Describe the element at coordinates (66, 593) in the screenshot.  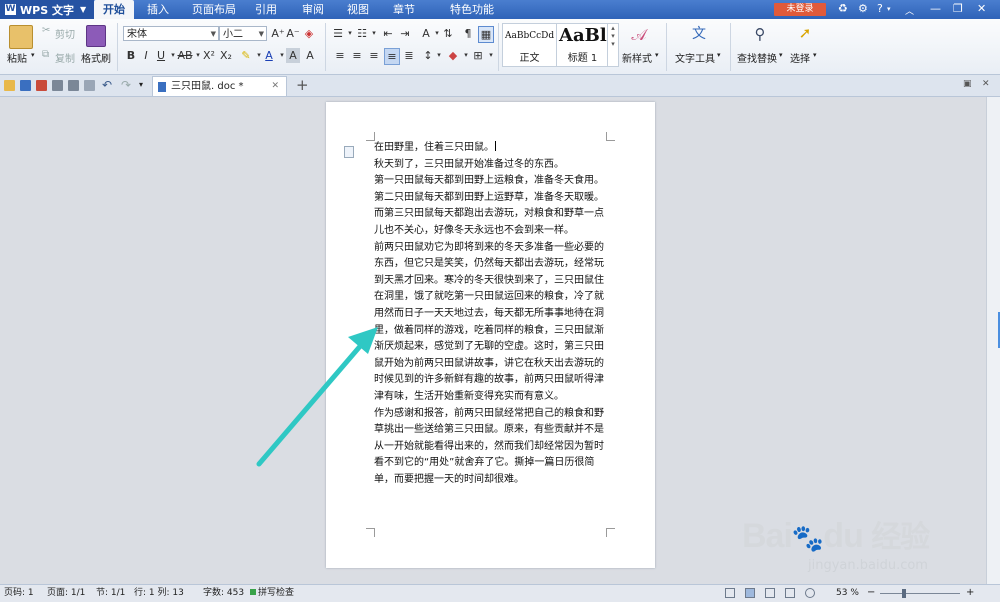
I see `status-pages: 页面: 1/1` at that location.